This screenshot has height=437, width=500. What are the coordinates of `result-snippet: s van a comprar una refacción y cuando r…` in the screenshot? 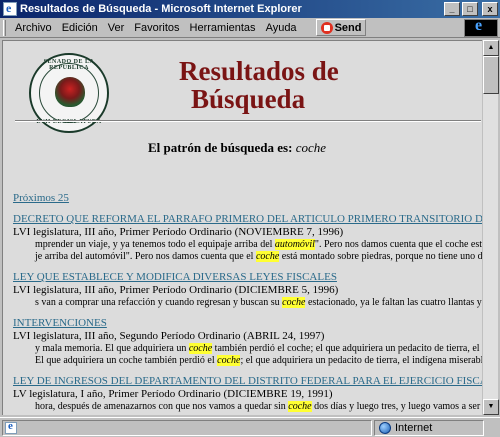 It's located at (258, 302).